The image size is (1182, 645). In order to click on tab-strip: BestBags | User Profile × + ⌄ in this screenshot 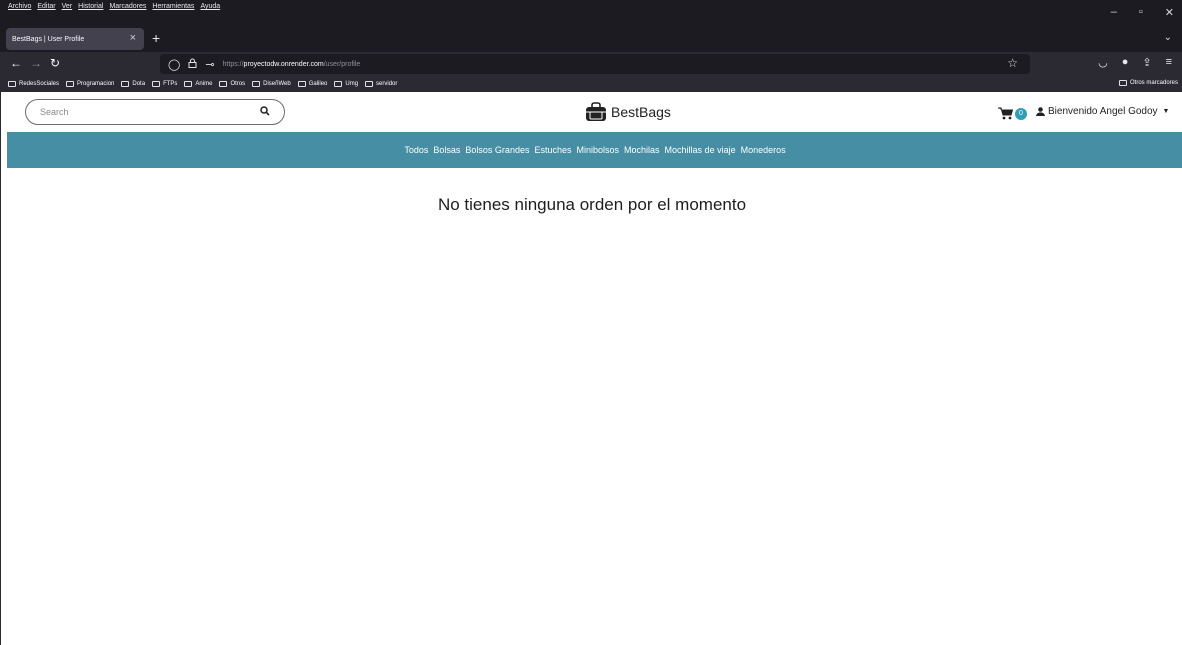, I will do `click(591, 39)`.